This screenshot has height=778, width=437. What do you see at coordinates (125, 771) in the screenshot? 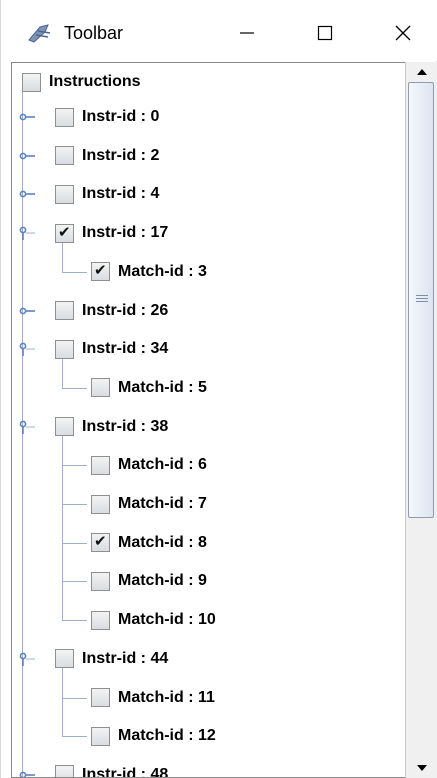
I see `tree-node-label: Instr-id : 48` at bounding box center [125, 771].